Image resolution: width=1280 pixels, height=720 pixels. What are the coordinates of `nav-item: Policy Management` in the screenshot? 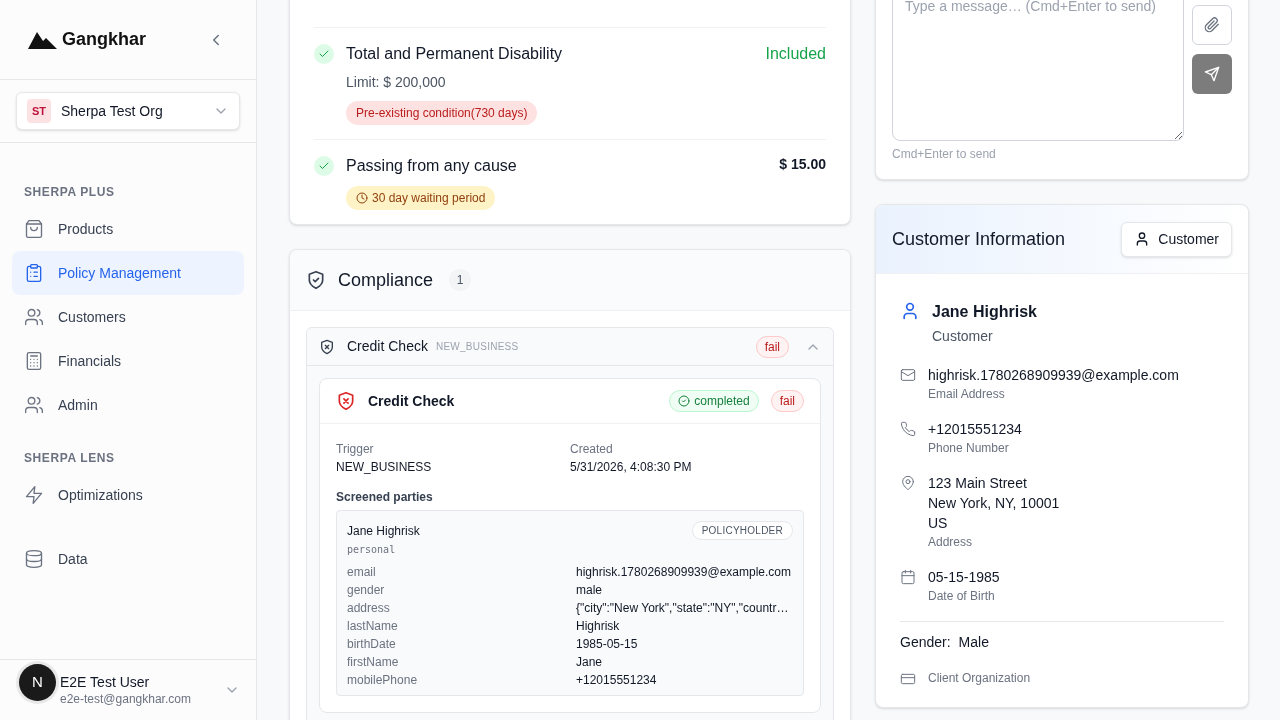 It's located at (128, 273).